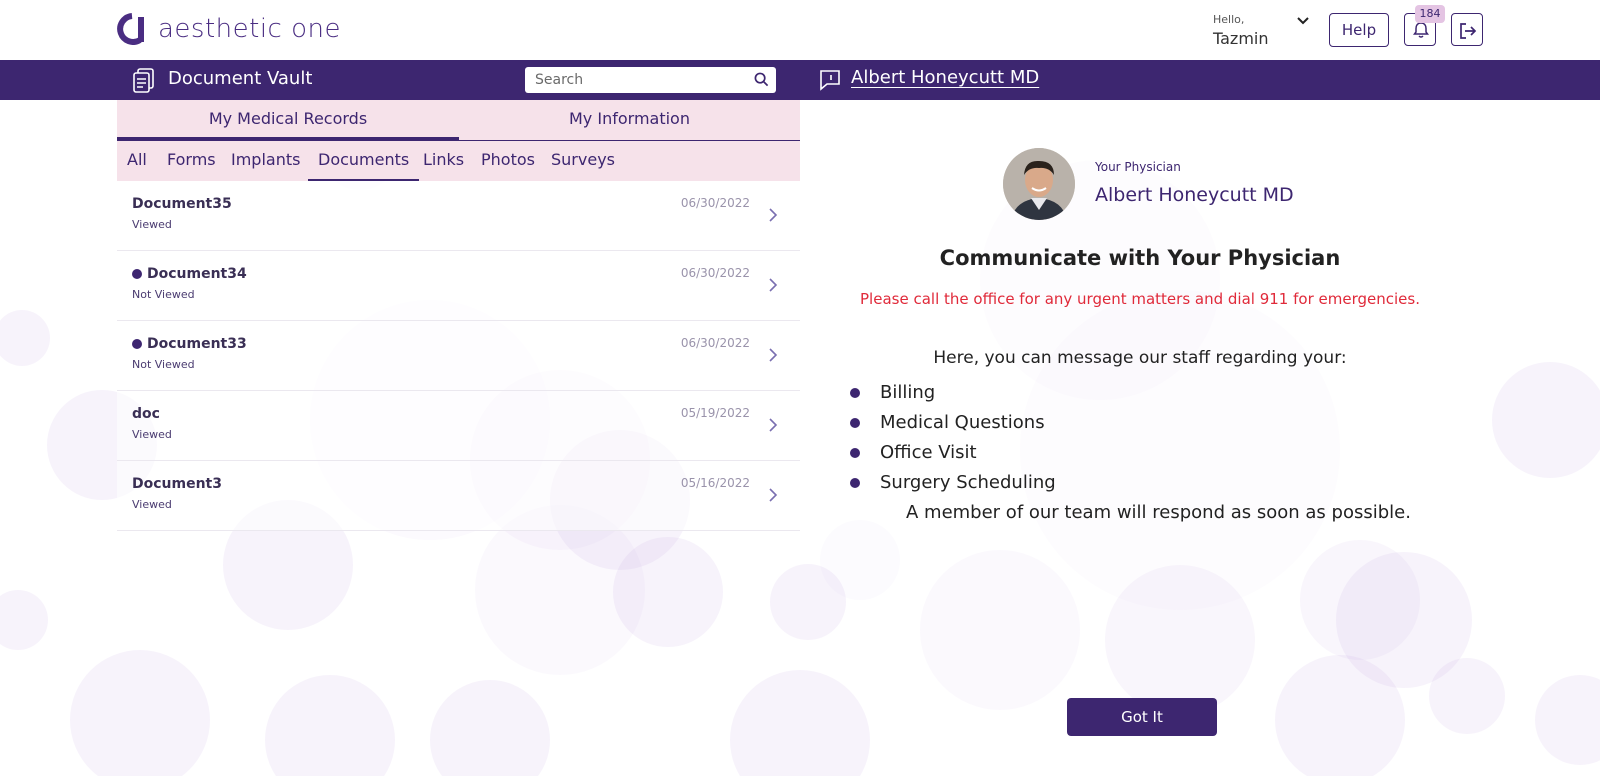 The height and width of the screenshot is (776, 1600). I want to click on tab-implants: Implants, so click(265, 161).